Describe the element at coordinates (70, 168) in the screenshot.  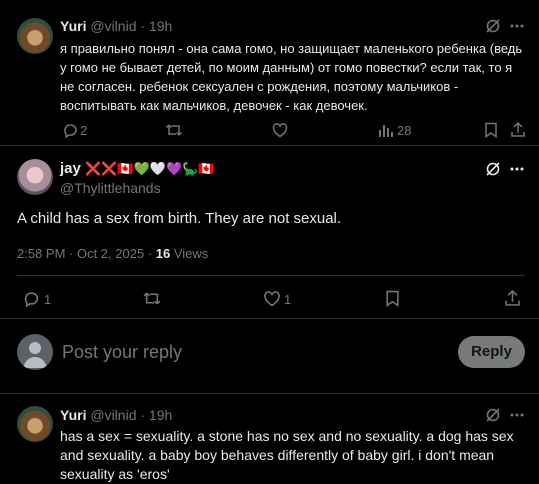
I see `author-name: jay` at that location.